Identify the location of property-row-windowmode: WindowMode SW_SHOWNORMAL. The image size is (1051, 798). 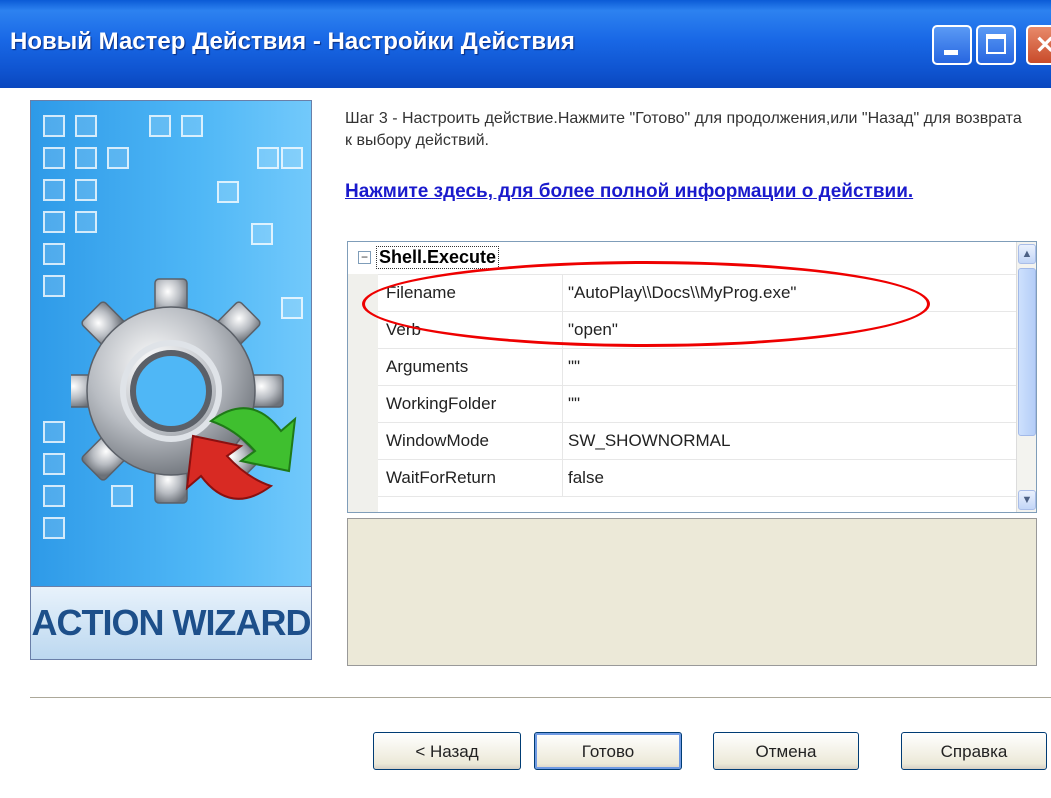
(697, 441).